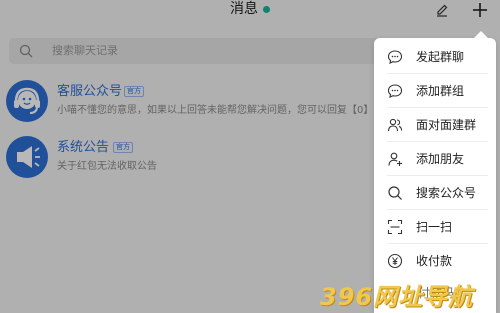 The width and height of the screenshot is (500, 313). What do you see at coordinates (395, 261) in the screenshot?
I see `yen-icon` at bounding box center [395, 261].